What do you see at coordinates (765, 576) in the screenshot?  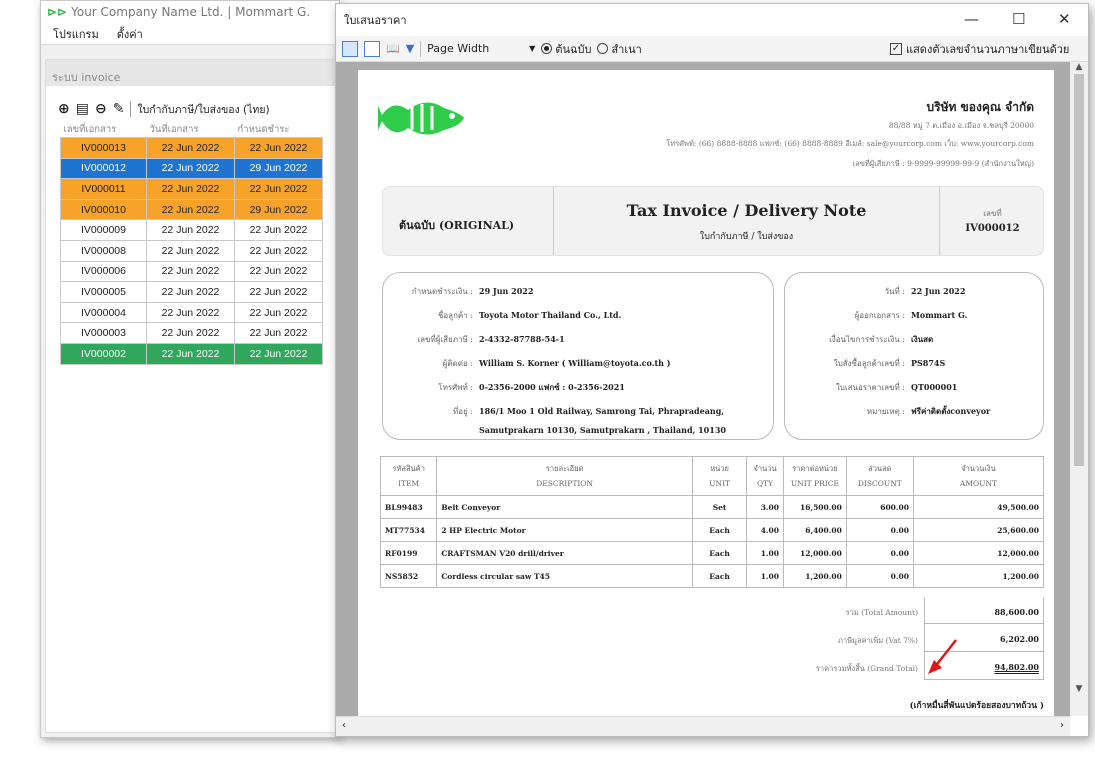 I see `item-cell-qty: 1.00` at bounding box center [765, 576].